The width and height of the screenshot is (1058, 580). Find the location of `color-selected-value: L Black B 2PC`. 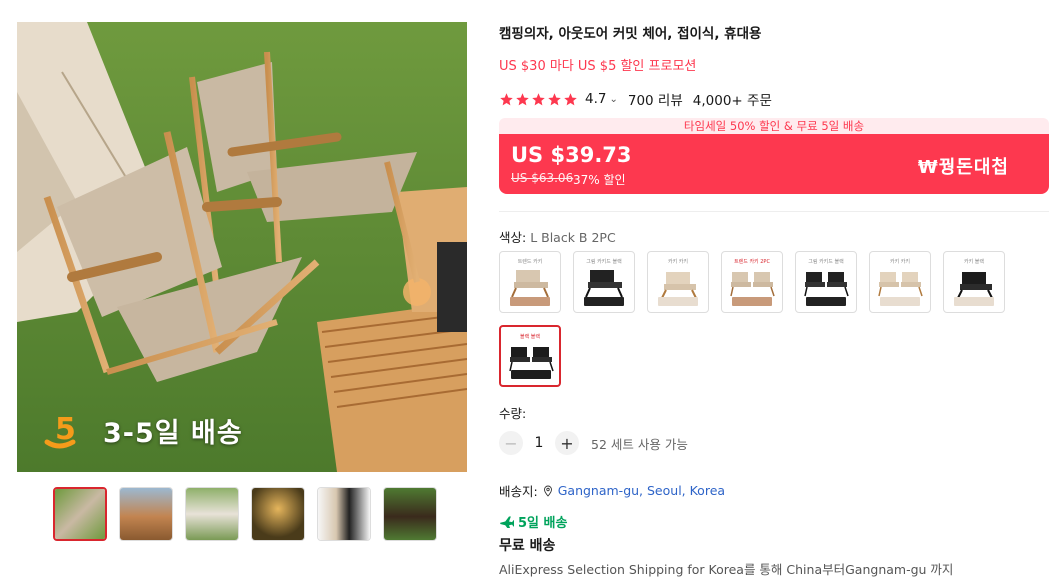

color-selected-value: L Black B 2PC is located at coordinates (573, 237).